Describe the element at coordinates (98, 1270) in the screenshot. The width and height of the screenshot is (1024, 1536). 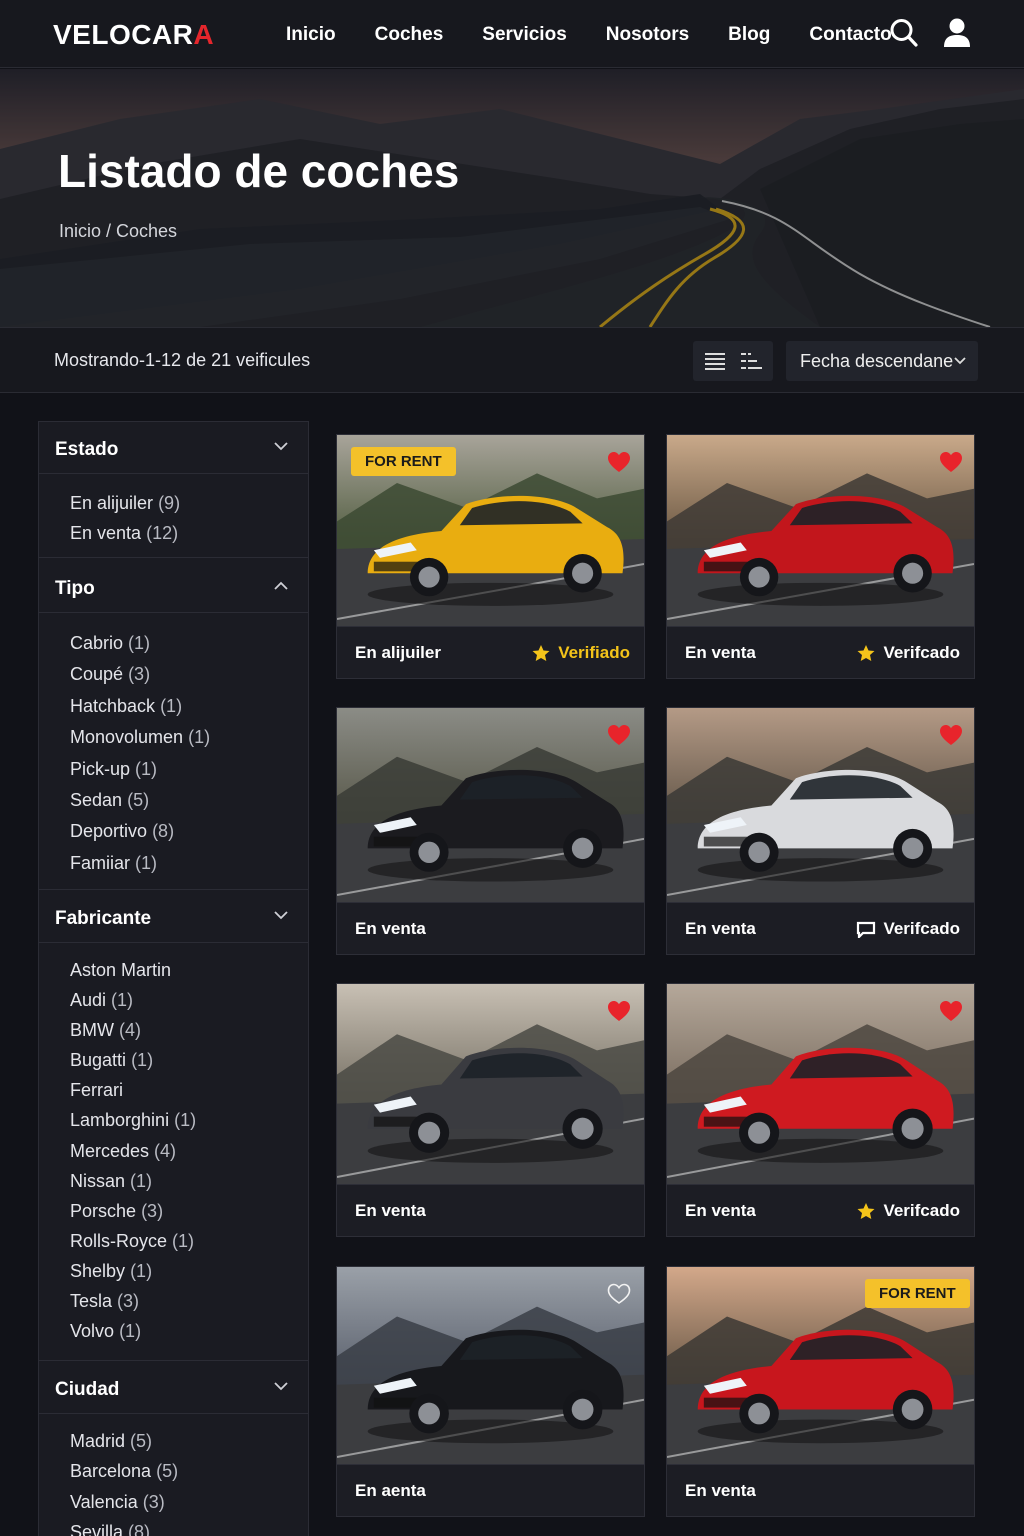
I see `filter-option-label: Shelby` at that location.